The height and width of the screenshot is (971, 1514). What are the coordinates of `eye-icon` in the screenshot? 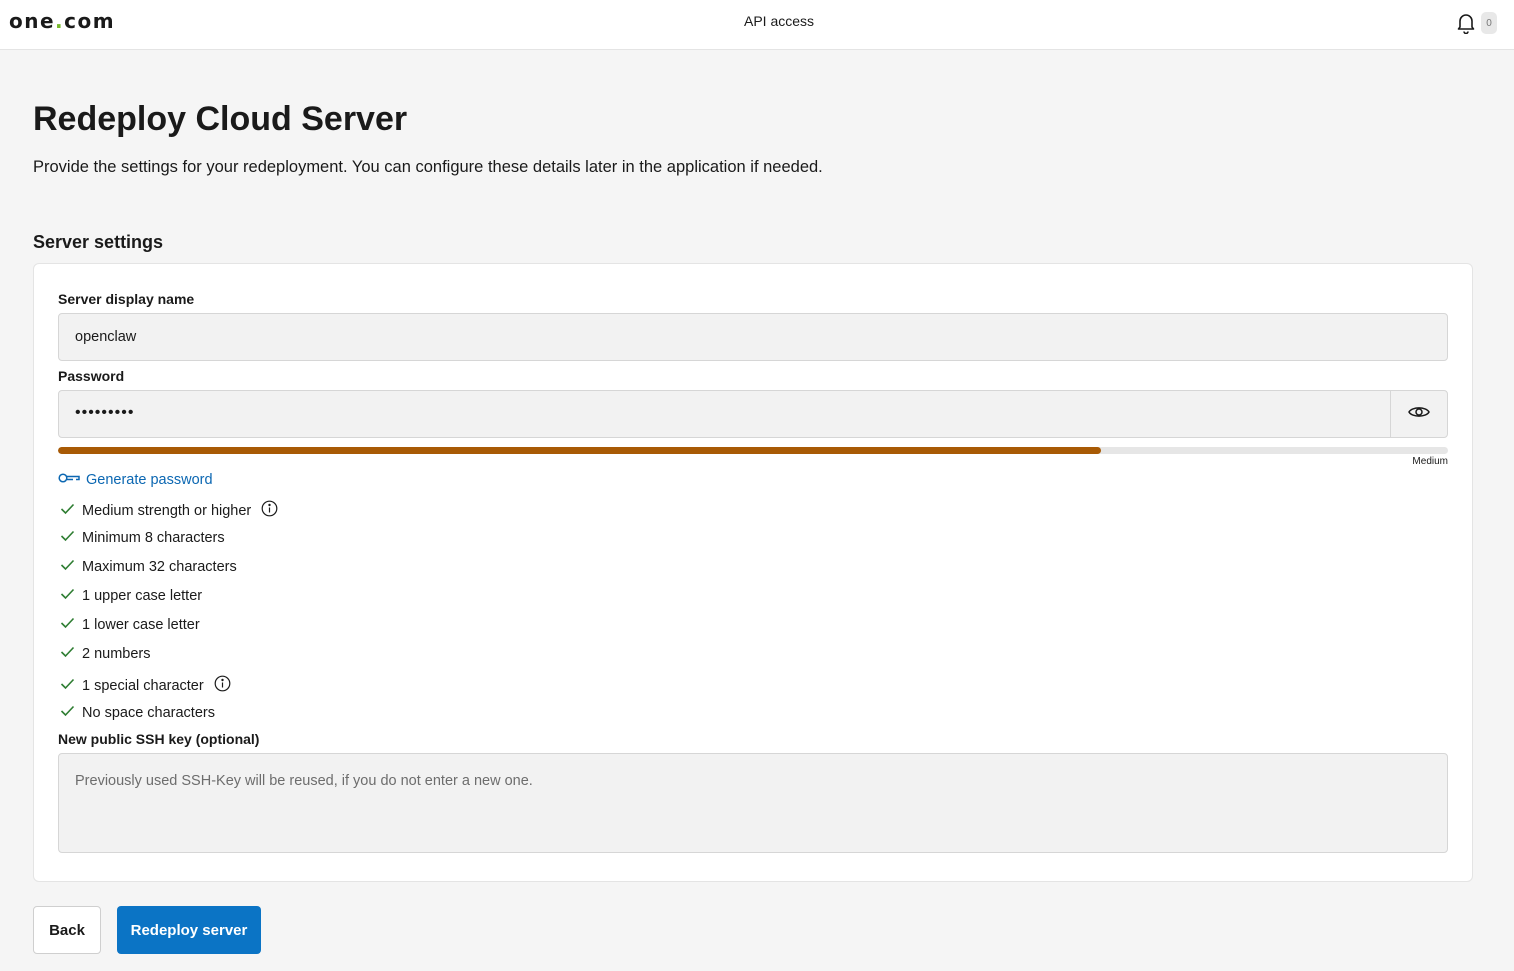 It's located at (1419, 414).